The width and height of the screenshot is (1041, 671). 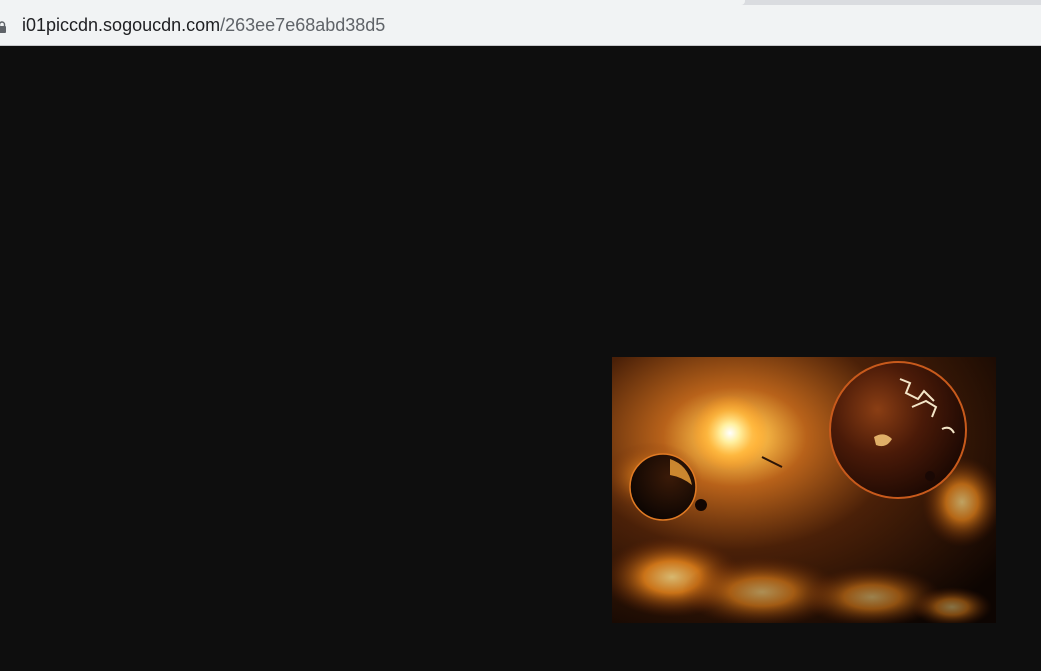 What do you see at coordinates (303, 25) in the screenshot?
I see `url-path: /263ee7e68abd38d5` at bounding box center [303, 25].